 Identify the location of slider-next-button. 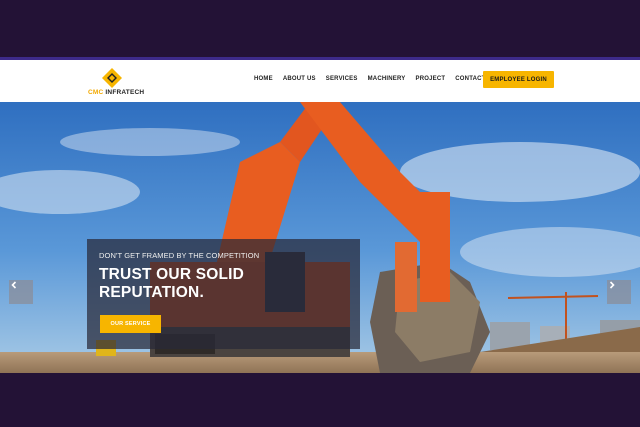
(619, 292).